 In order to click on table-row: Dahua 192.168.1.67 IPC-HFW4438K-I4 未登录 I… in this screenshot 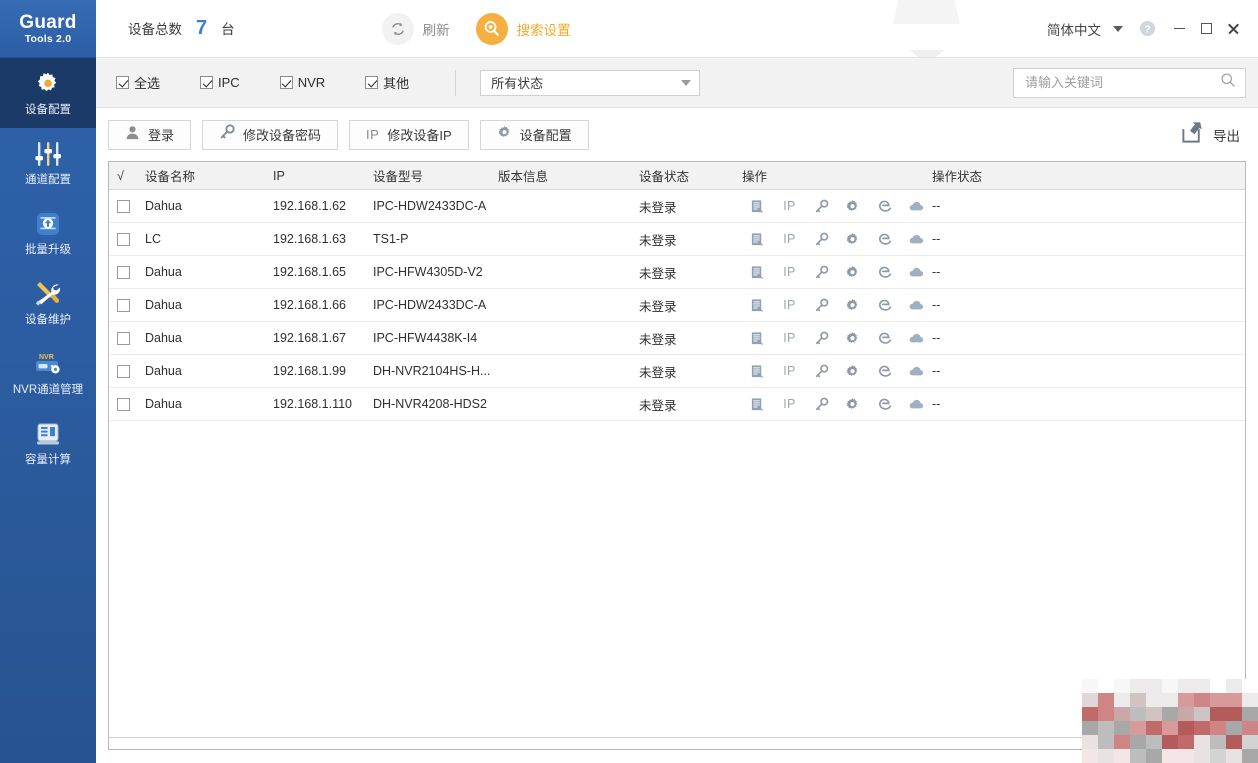, I will do `click(677, 338)`.